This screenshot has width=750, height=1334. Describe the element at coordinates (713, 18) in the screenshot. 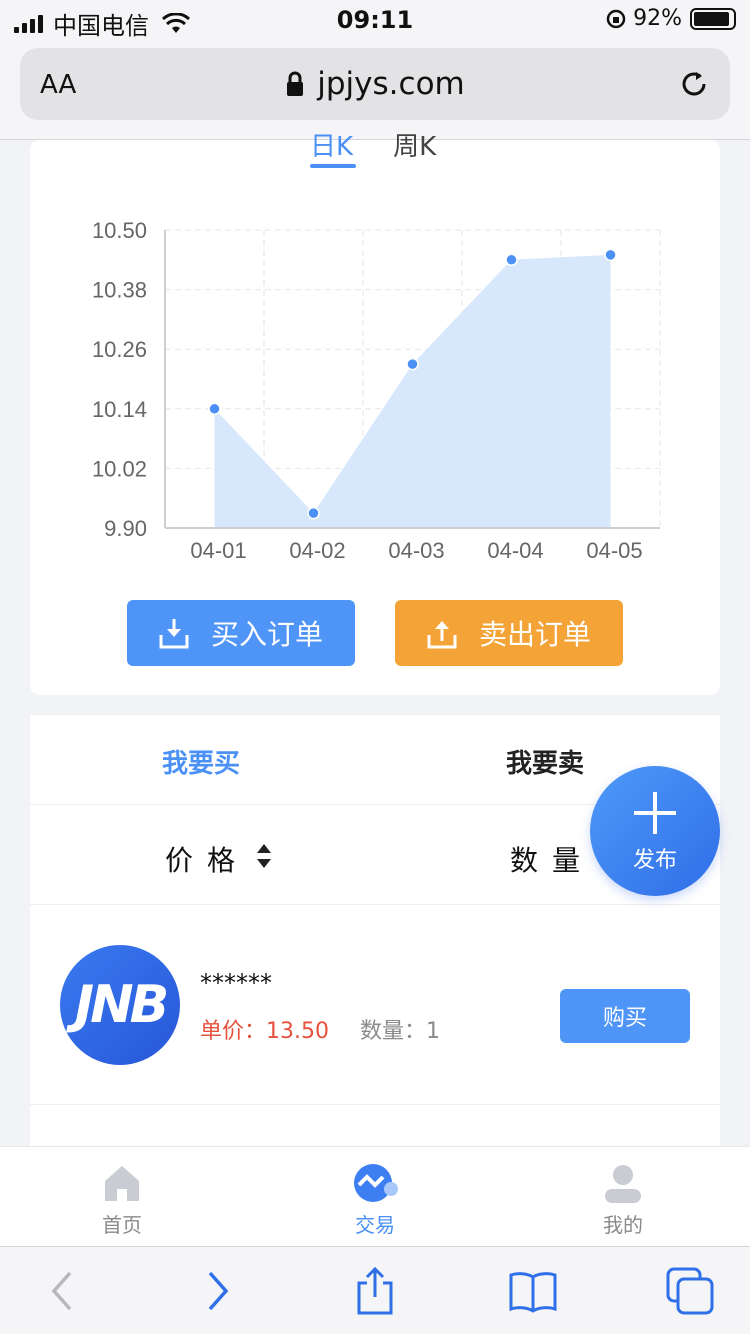

I see `battery-icon` at that location.